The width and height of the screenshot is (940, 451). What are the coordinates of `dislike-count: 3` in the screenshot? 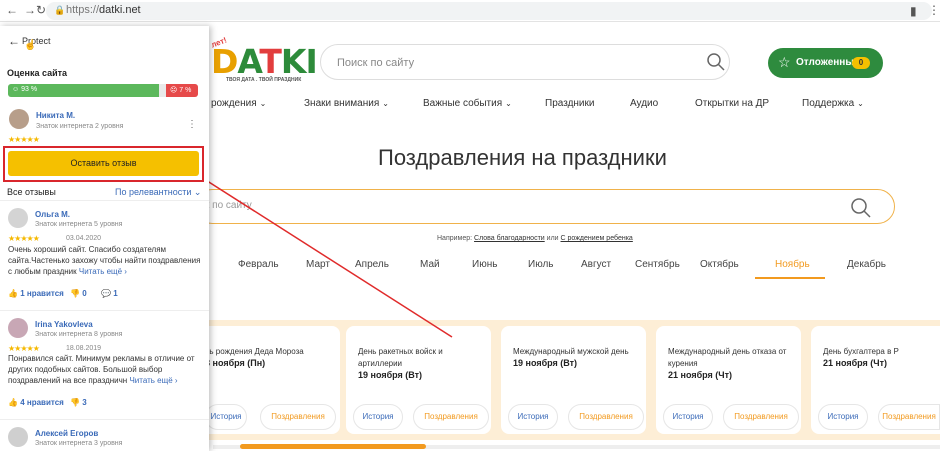 It's located at (84, 402).